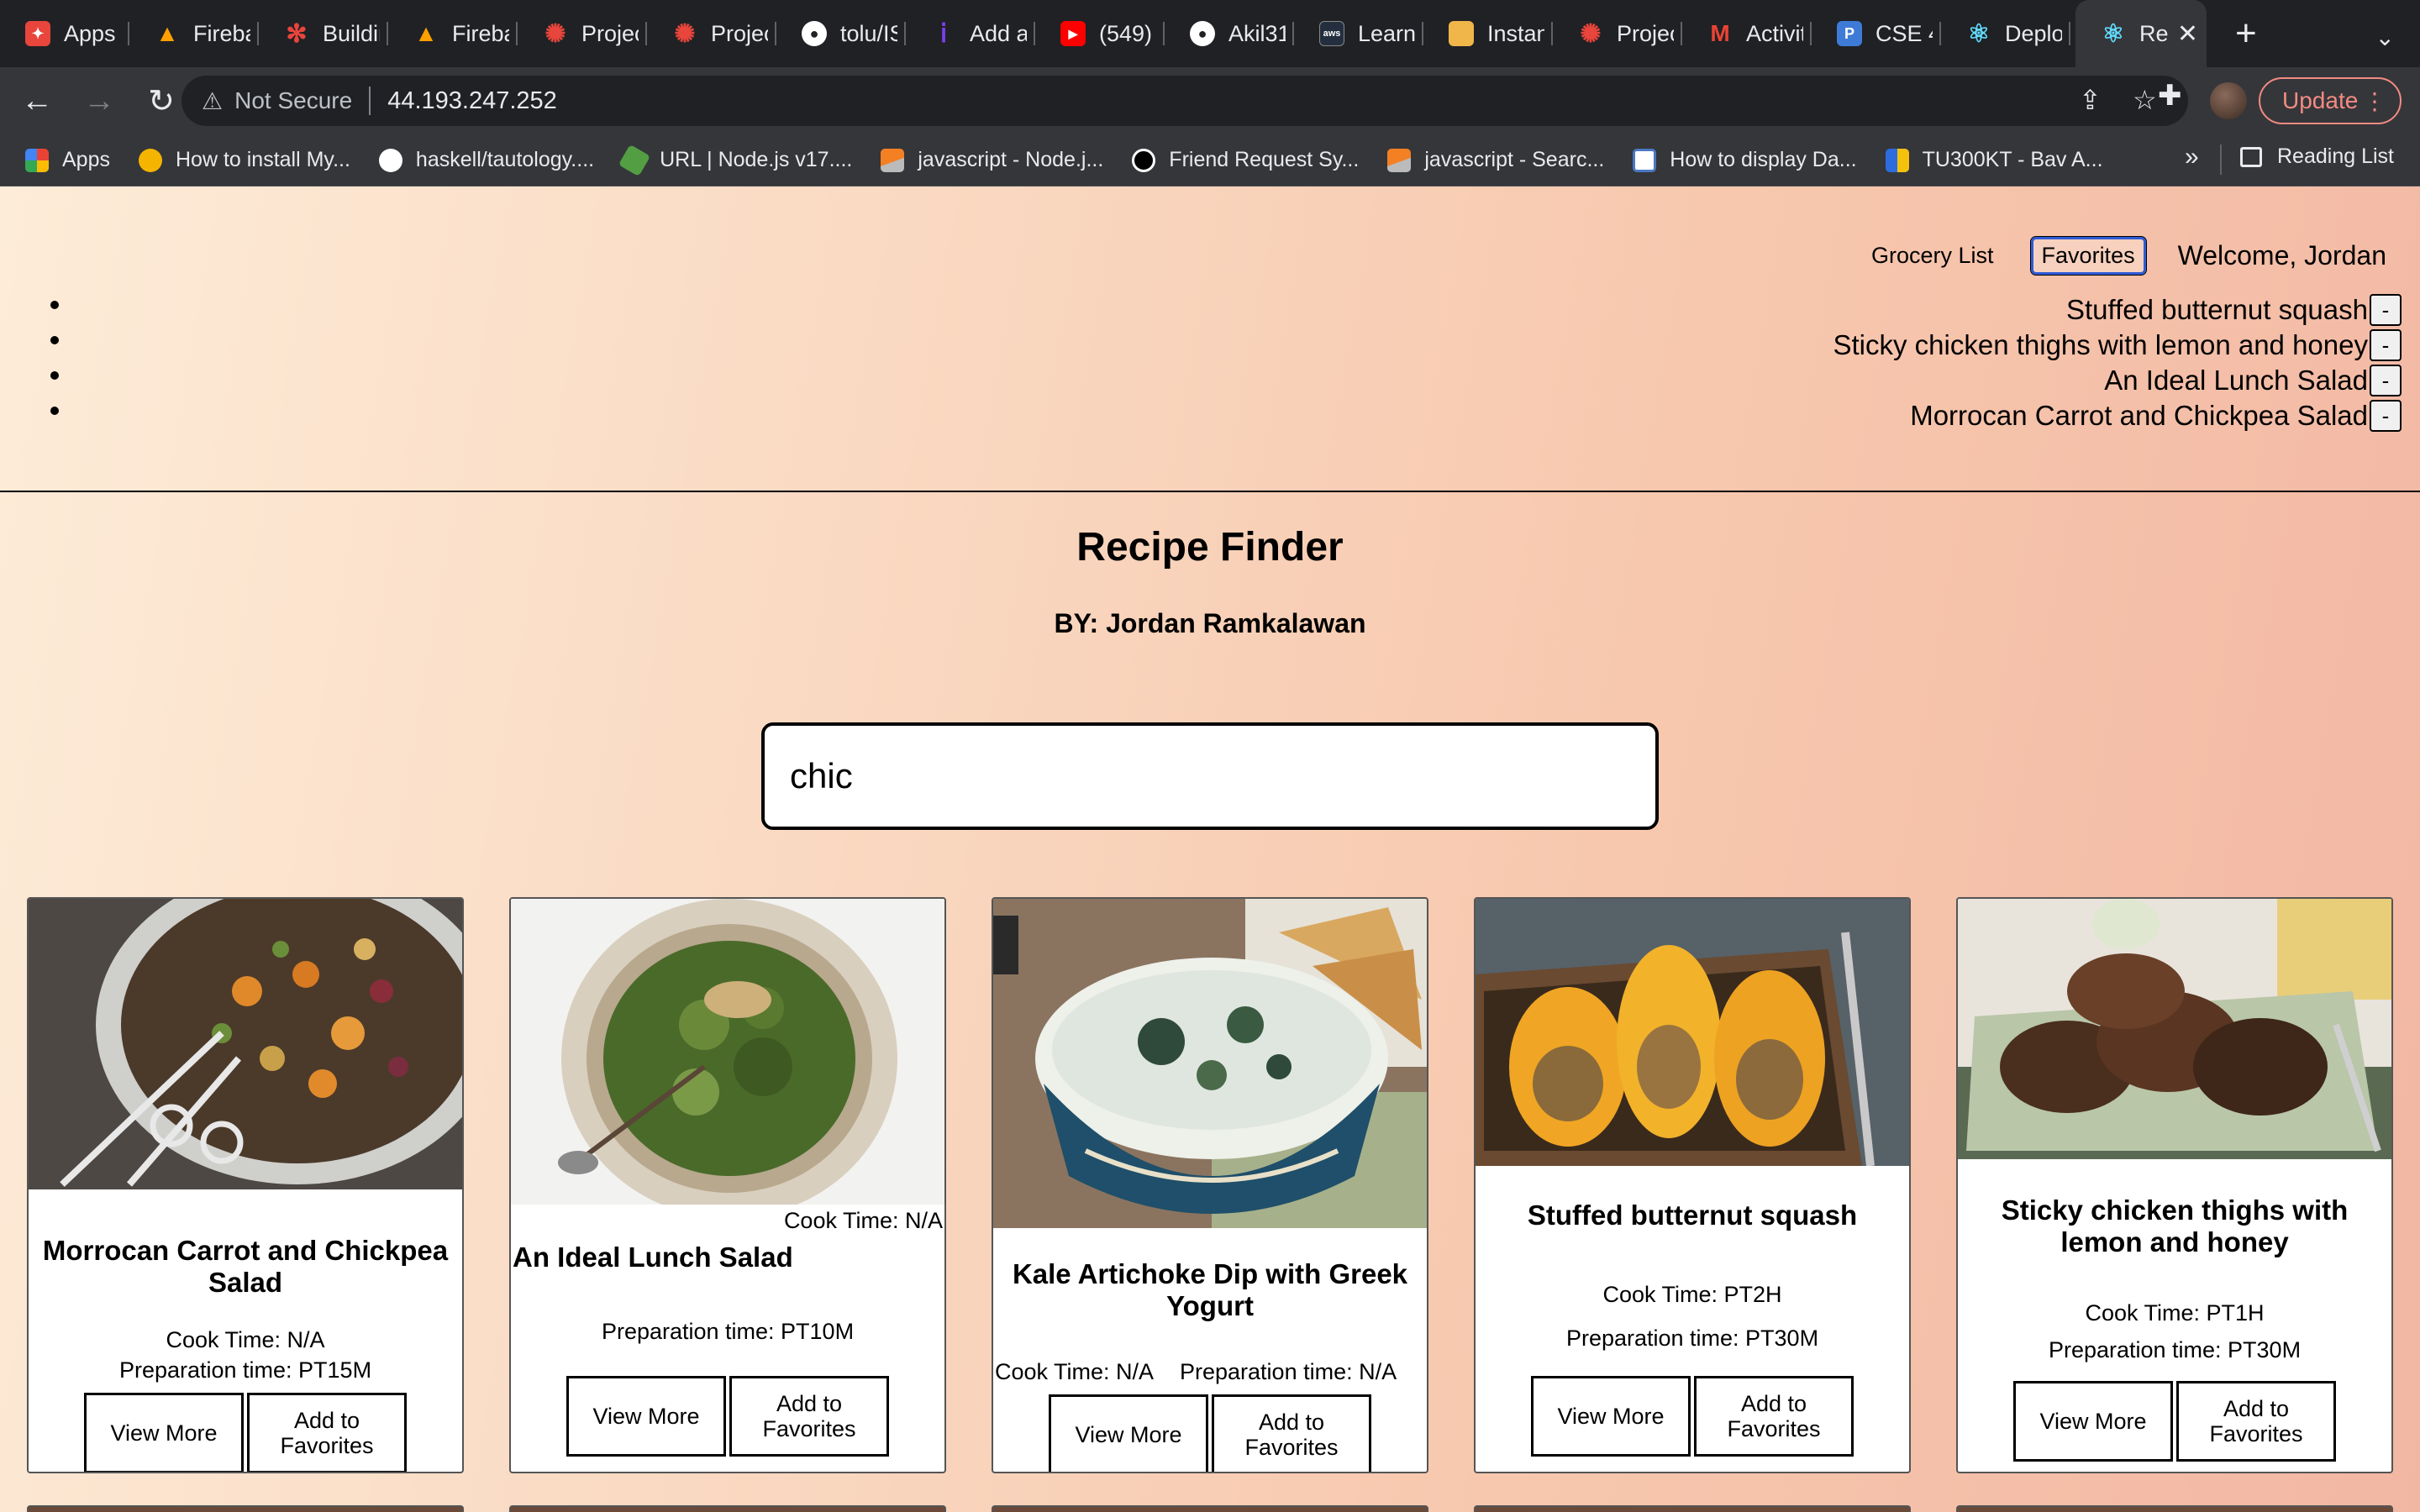 Image resolution: width=2420 pixels, height=1512 pixels. I want to click on top-nav: Grocery List Favorites Welcome, Jordan, so click(2110, 256).